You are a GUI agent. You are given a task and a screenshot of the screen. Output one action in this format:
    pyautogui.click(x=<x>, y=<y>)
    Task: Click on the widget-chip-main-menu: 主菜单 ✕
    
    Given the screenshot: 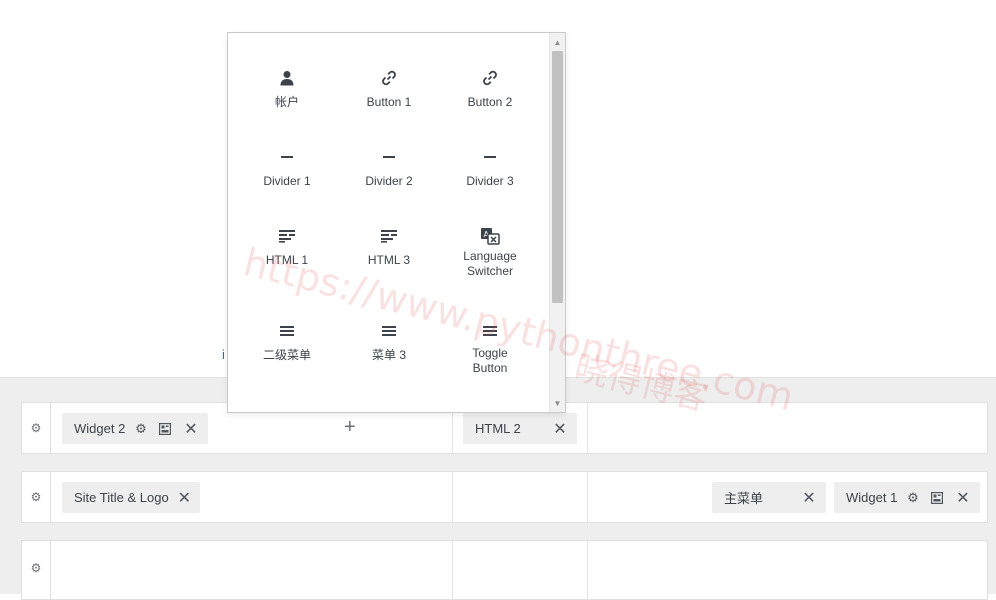 What is the action you would take?
    pyautogui.click(x=769, y=497)
    